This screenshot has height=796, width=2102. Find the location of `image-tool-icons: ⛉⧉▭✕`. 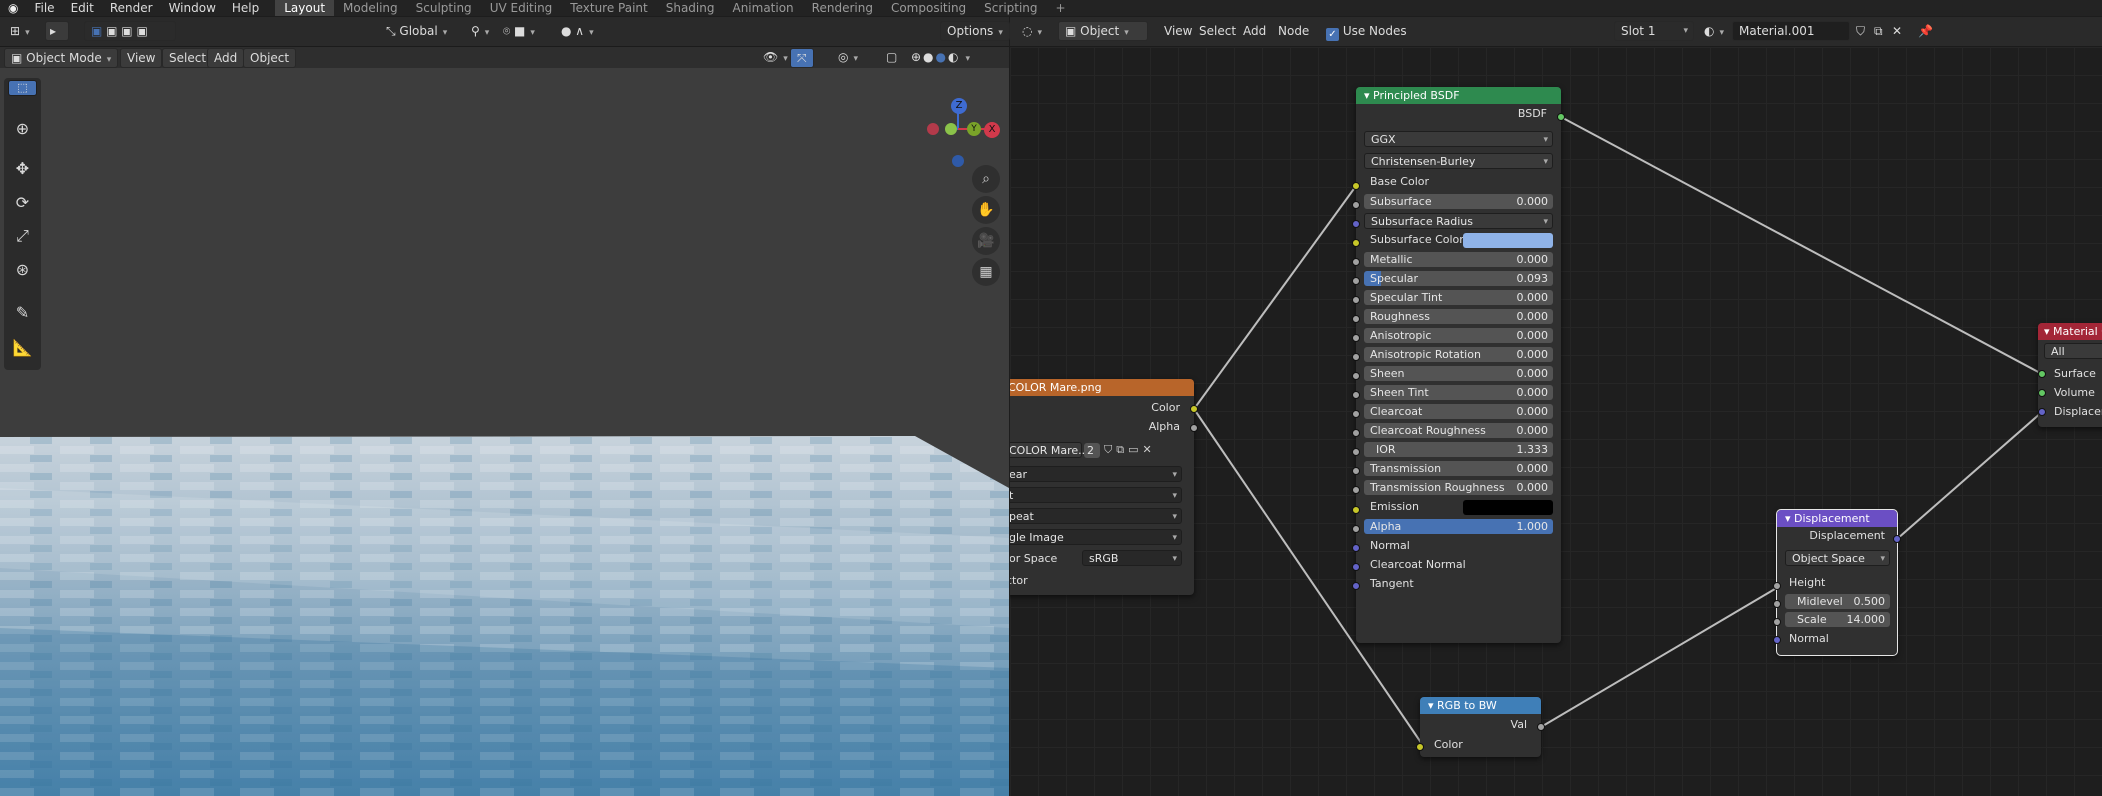

image-tool-icons: ⛉⧉▭✕ is located at coordinates (1130, 450).